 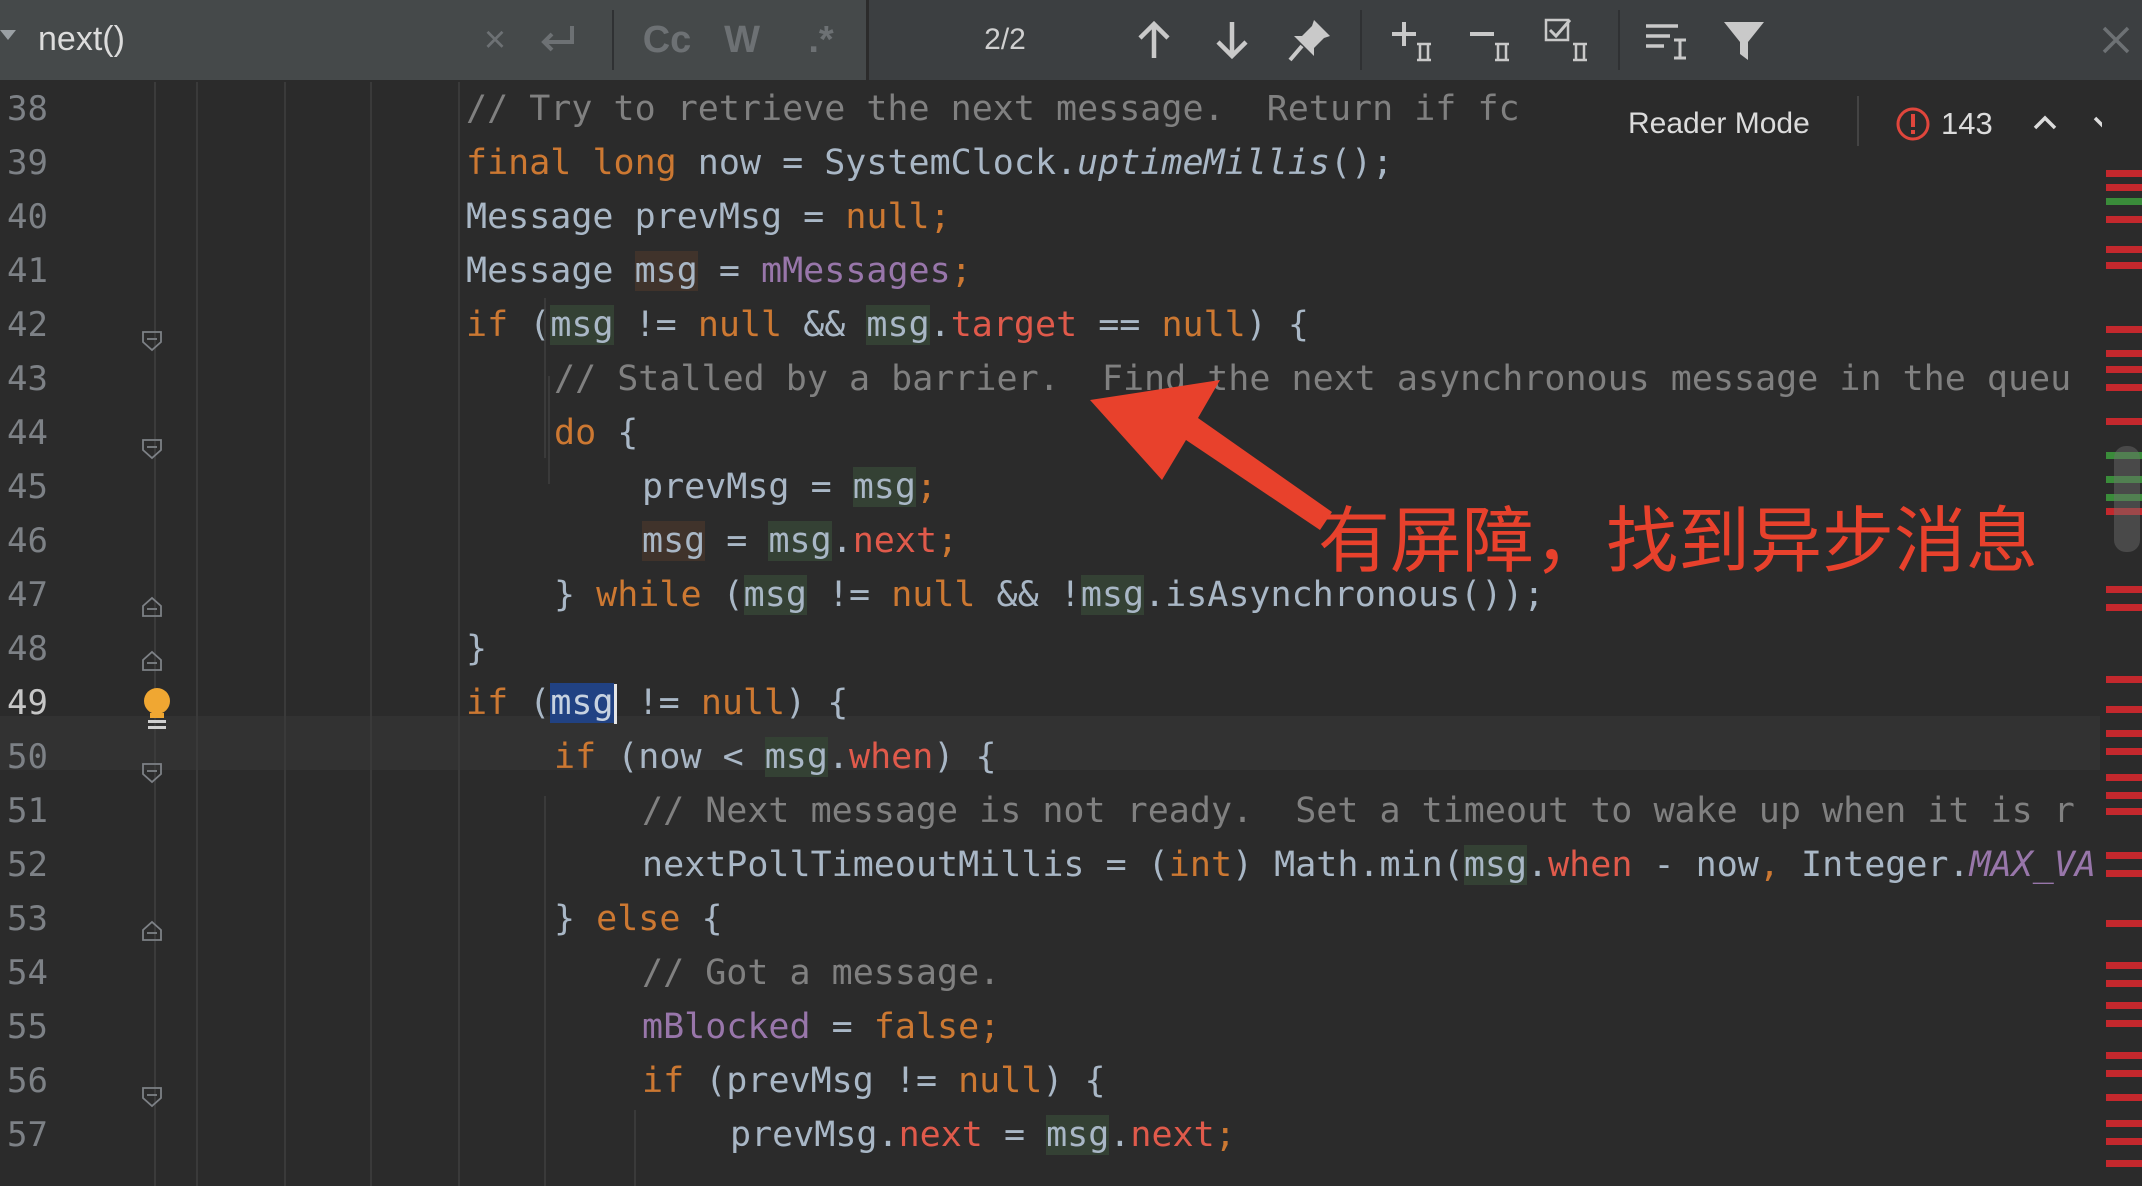 What do you see at coordinates (1119, 325) in the screenshot?
I see `token: ==` at bounding box center [1119, 325].